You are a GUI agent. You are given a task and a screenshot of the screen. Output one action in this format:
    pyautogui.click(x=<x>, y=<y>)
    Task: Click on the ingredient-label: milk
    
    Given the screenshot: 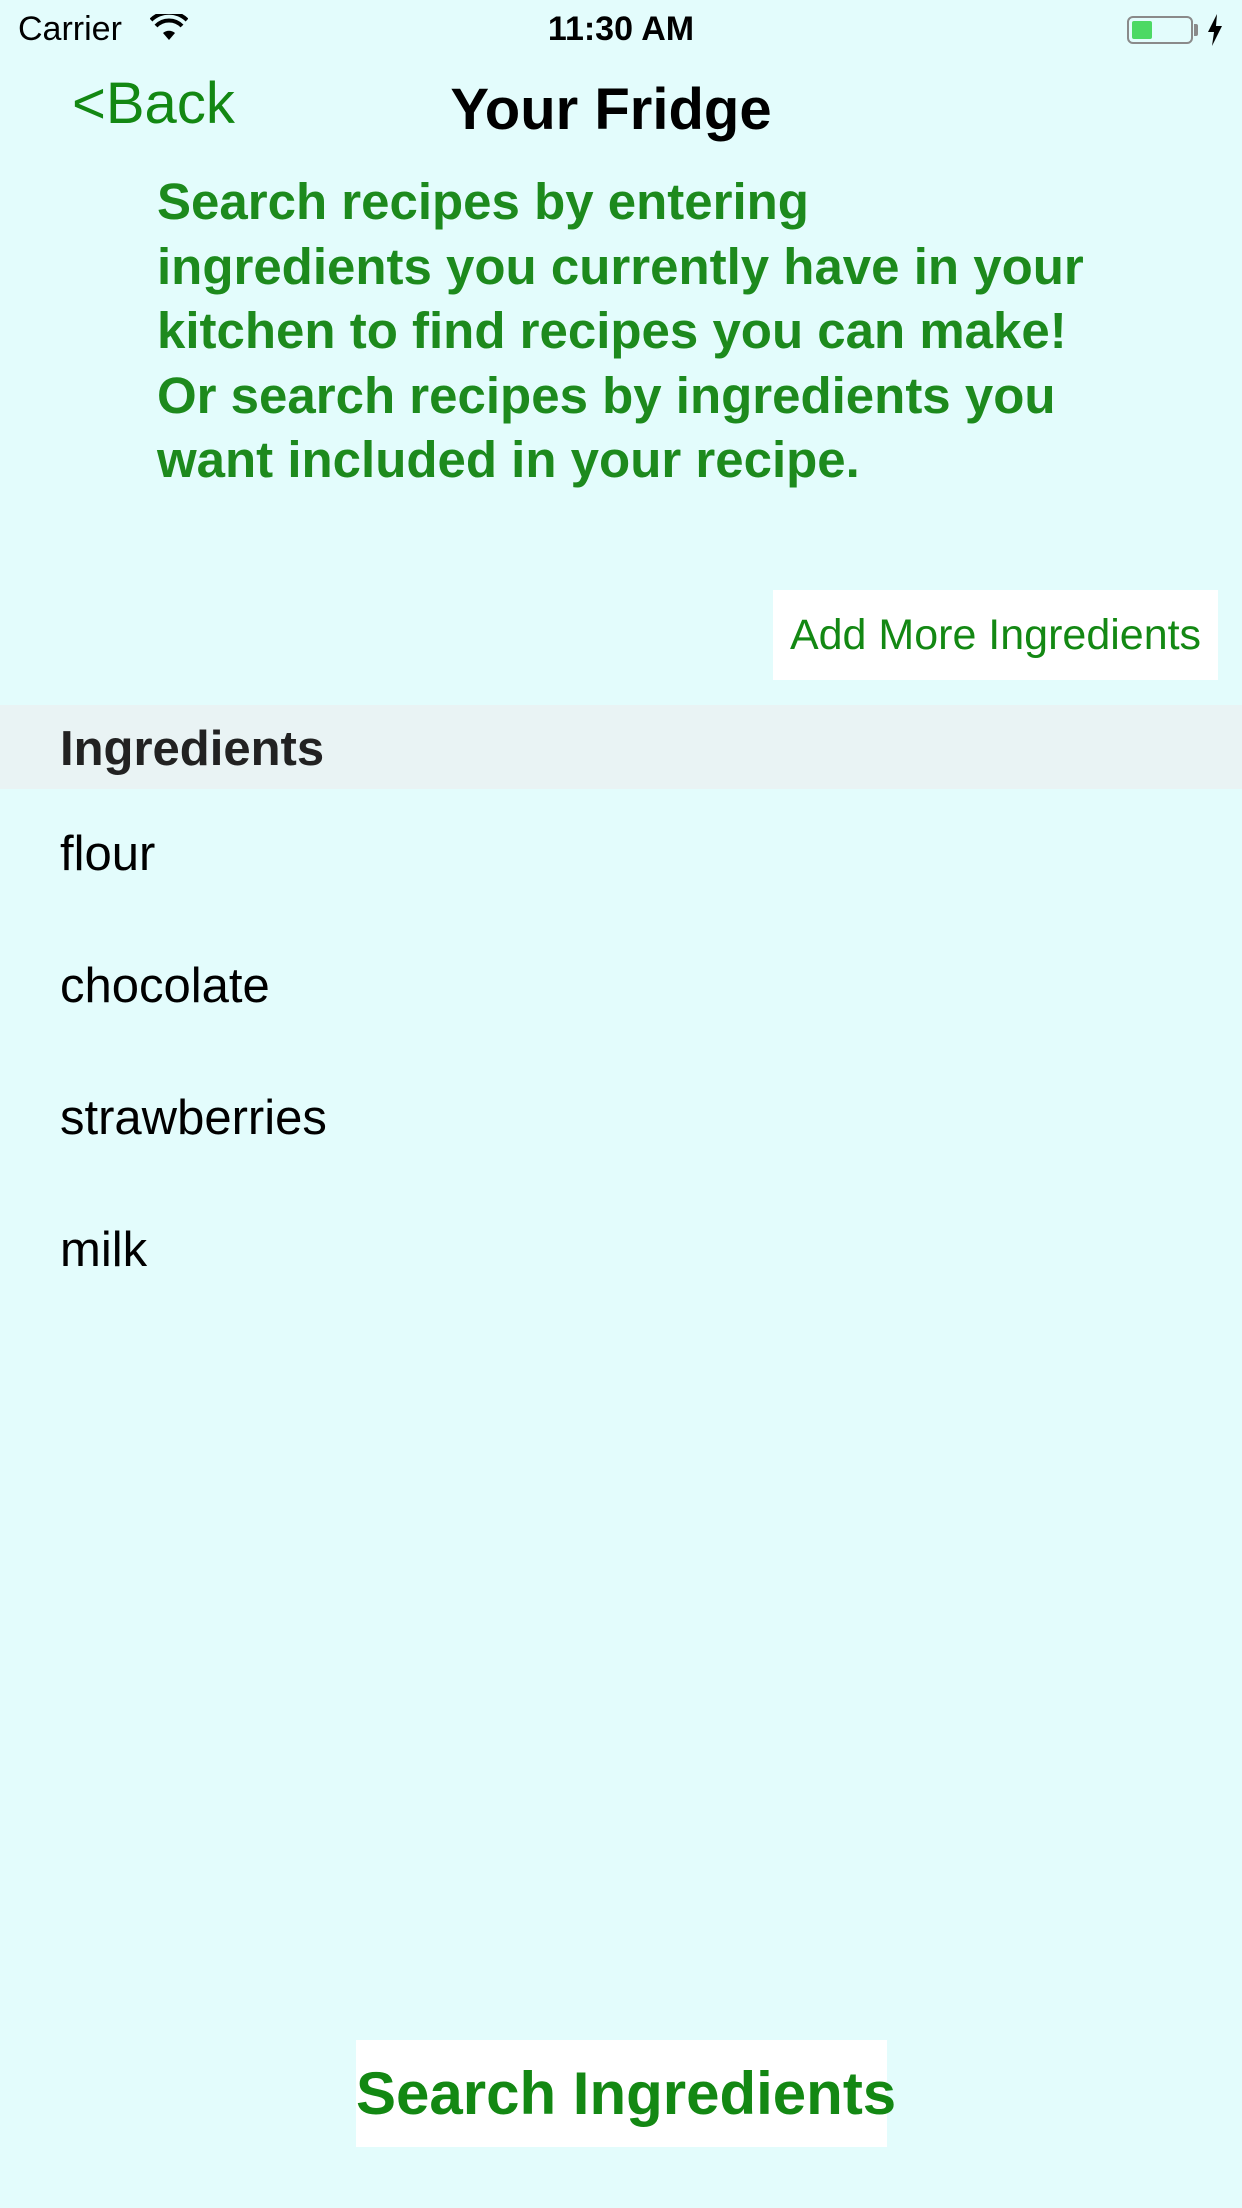 What is the action you would take?
    pyautogui.click(x=104, y=1250)
    